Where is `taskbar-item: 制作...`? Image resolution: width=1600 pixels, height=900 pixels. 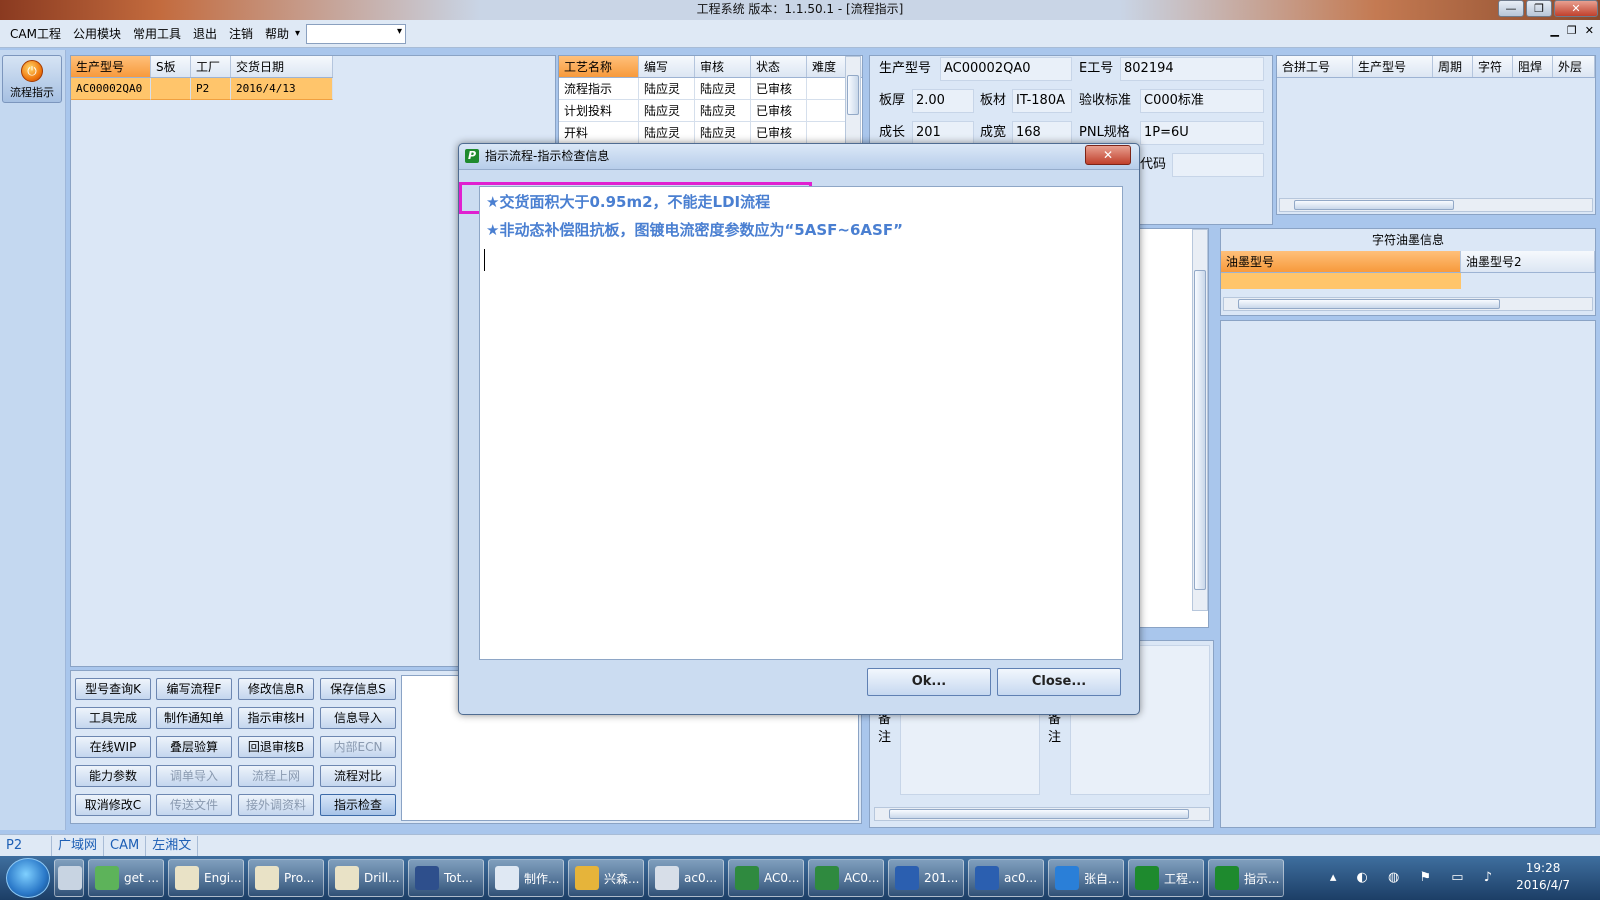 taskbar-item: 制作... is located at coordinates (526, 878).